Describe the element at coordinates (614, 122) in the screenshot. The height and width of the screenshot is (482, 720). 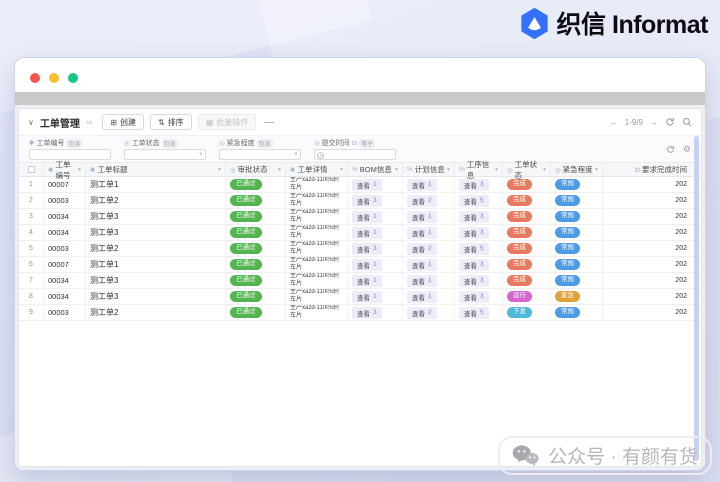
I see `prev-page-icon: ←` at that location.